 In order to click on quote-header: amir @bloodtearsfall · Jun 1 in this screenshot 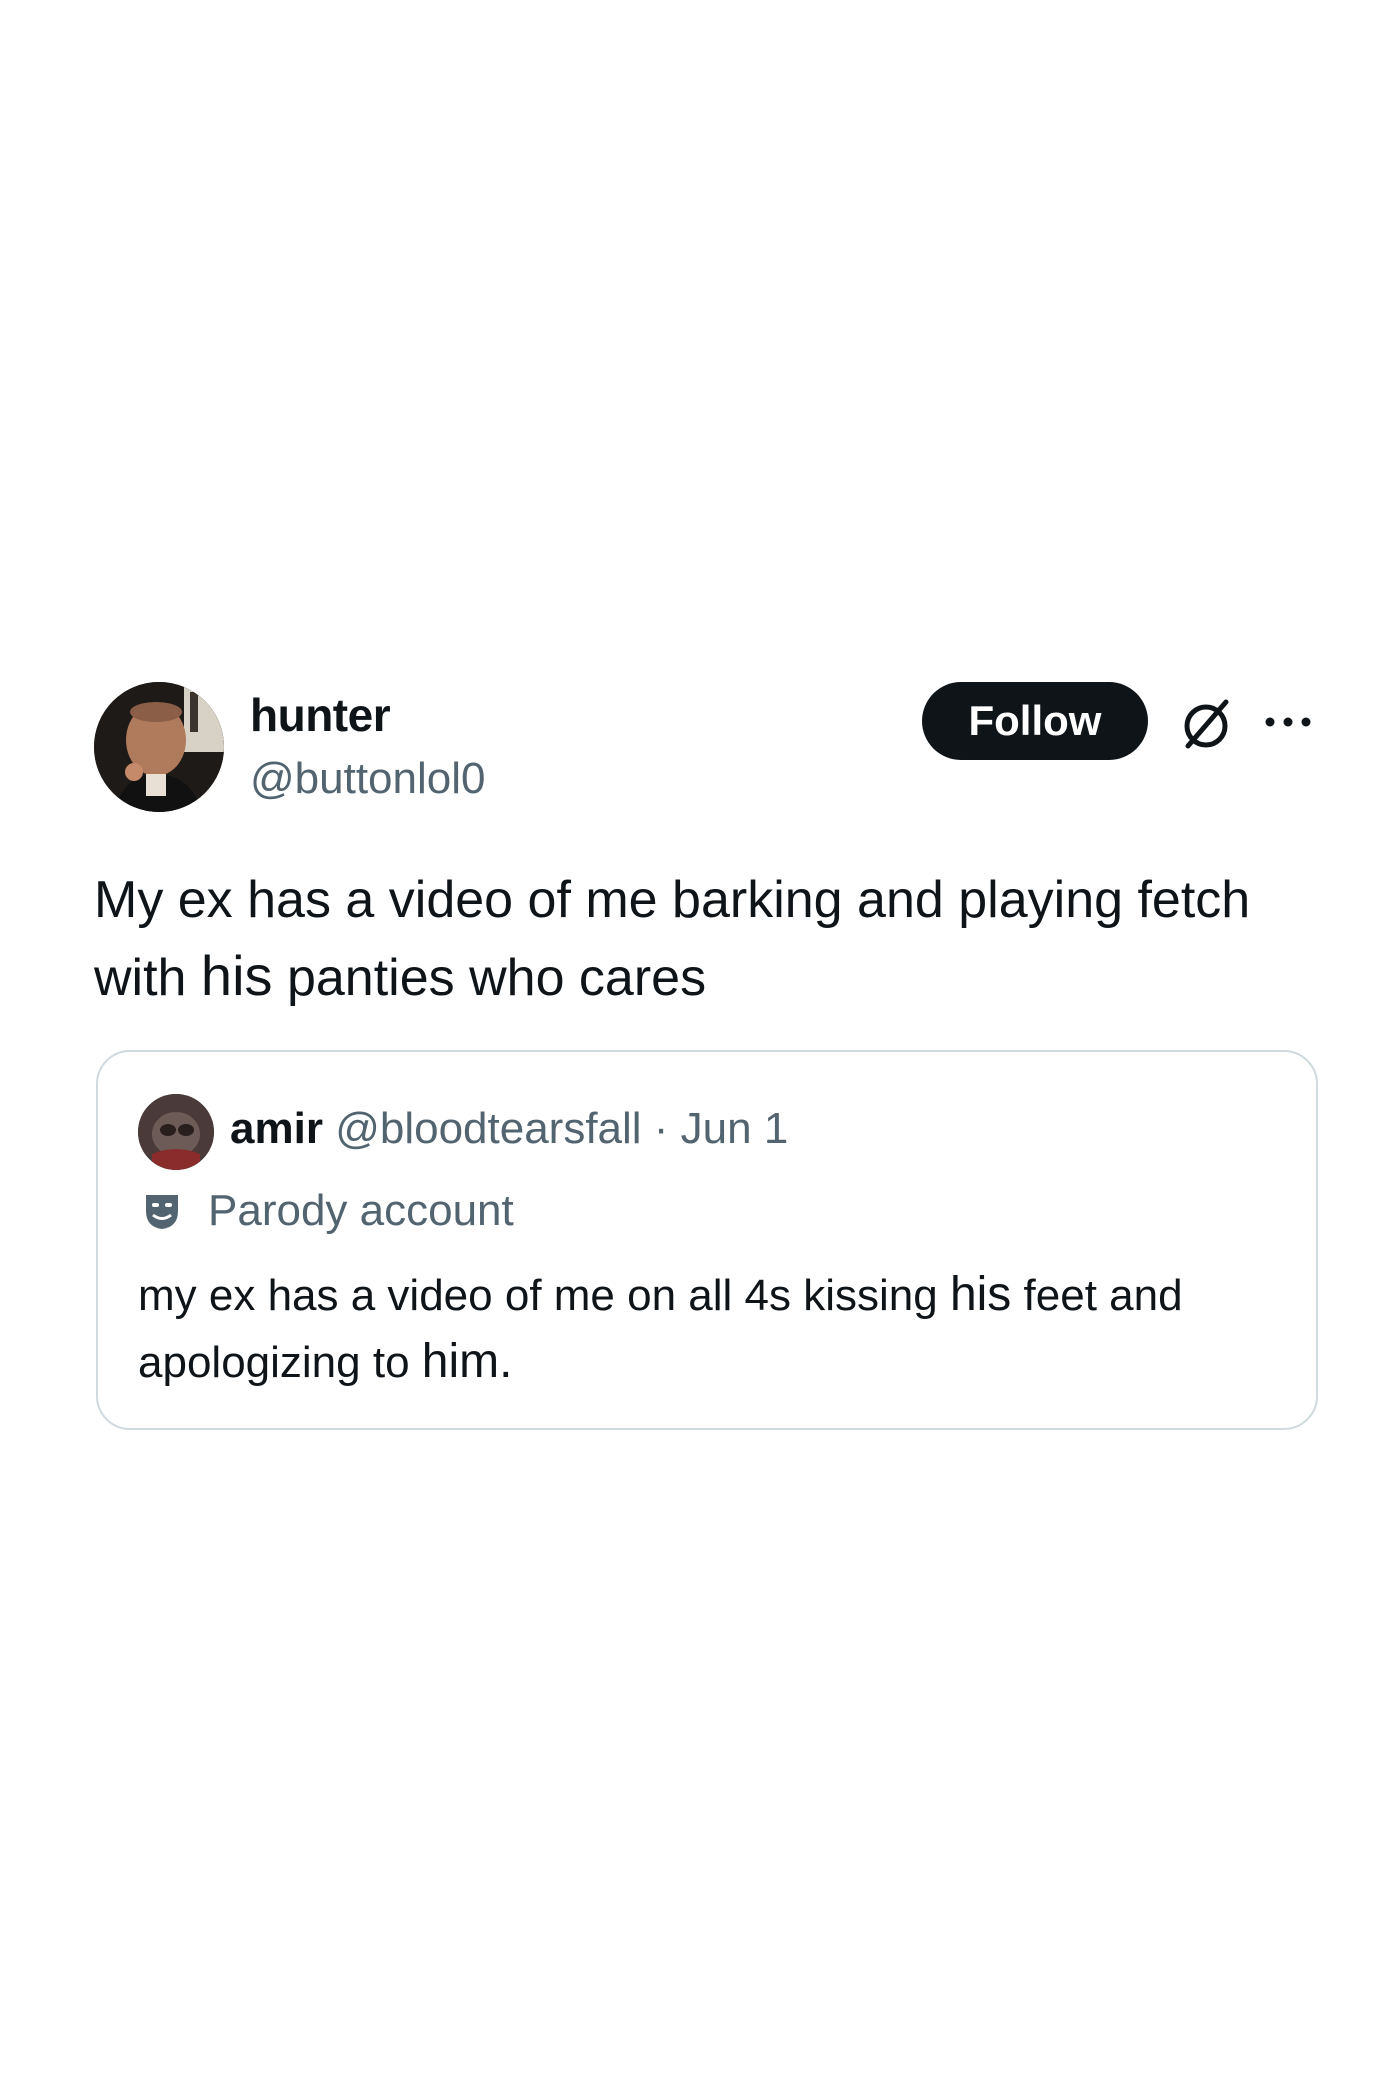, I will do `click(509, 1129)`.